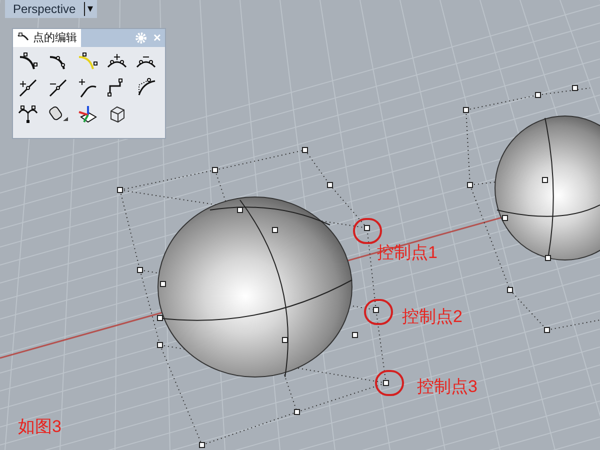 This screenshot has width=600, height=450. I want to click on point-edit-icon, so click(28, 114).